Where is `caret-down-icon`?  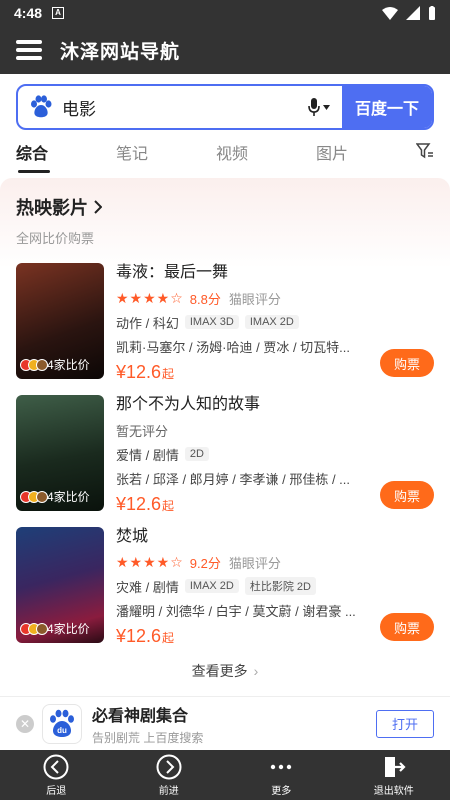 caret-down-icon is located at coordinates (326, 107).